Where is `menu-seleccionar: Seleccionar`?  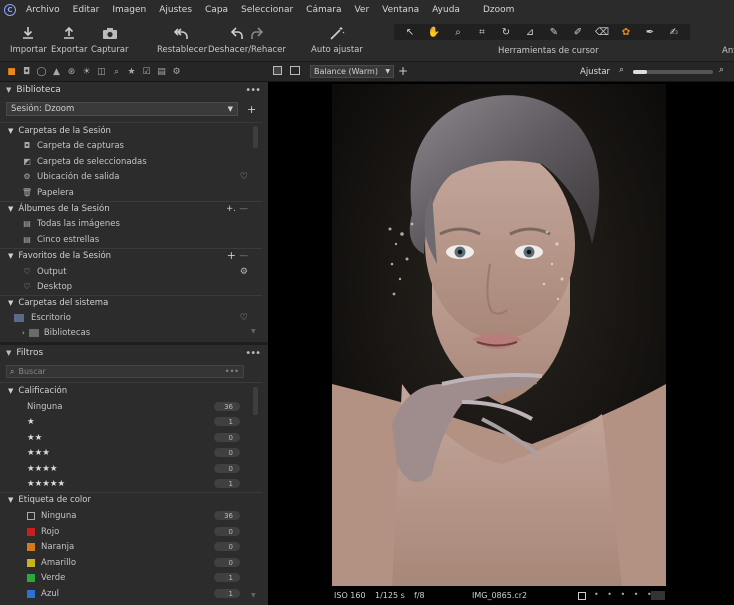
menu-seleccionar: Seleccionar is located at coordinates (267, 10).